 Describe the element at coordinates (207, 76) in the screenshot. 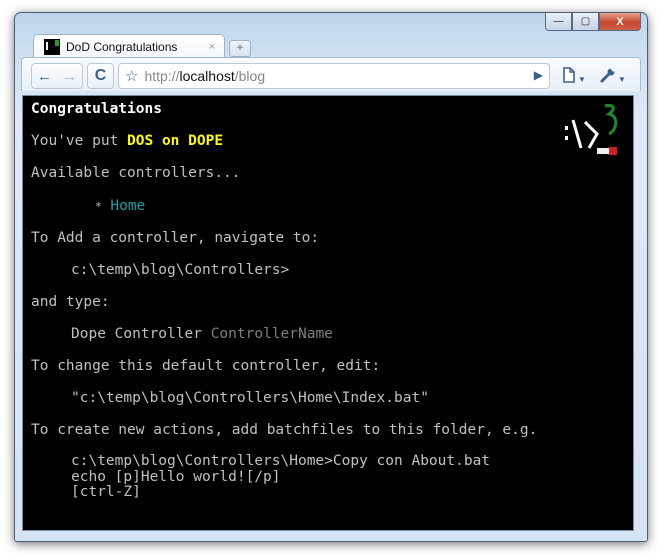

I see `url-host: localhost` at that location.